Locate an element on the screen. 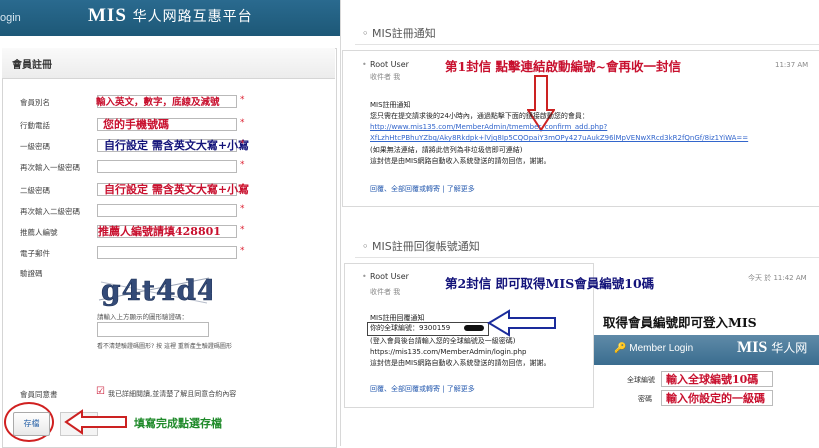 The image size is (819, 448). captcha-text: g4t4d4 is located at coordinates (156, 290).